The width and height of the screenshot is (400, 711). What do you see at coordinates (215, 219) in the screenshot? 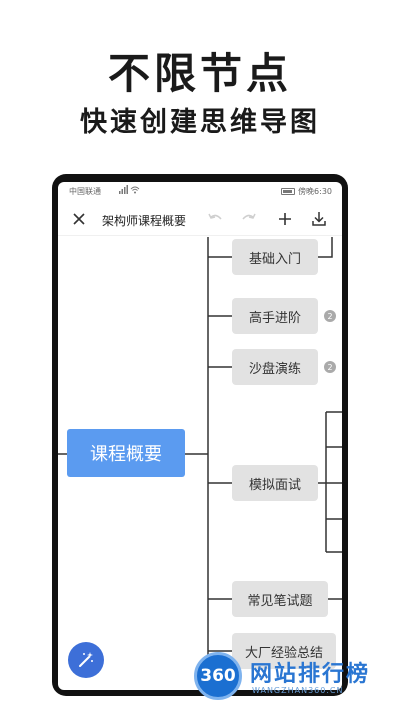
I see `undo-icon` at bounding box center [215, 219].